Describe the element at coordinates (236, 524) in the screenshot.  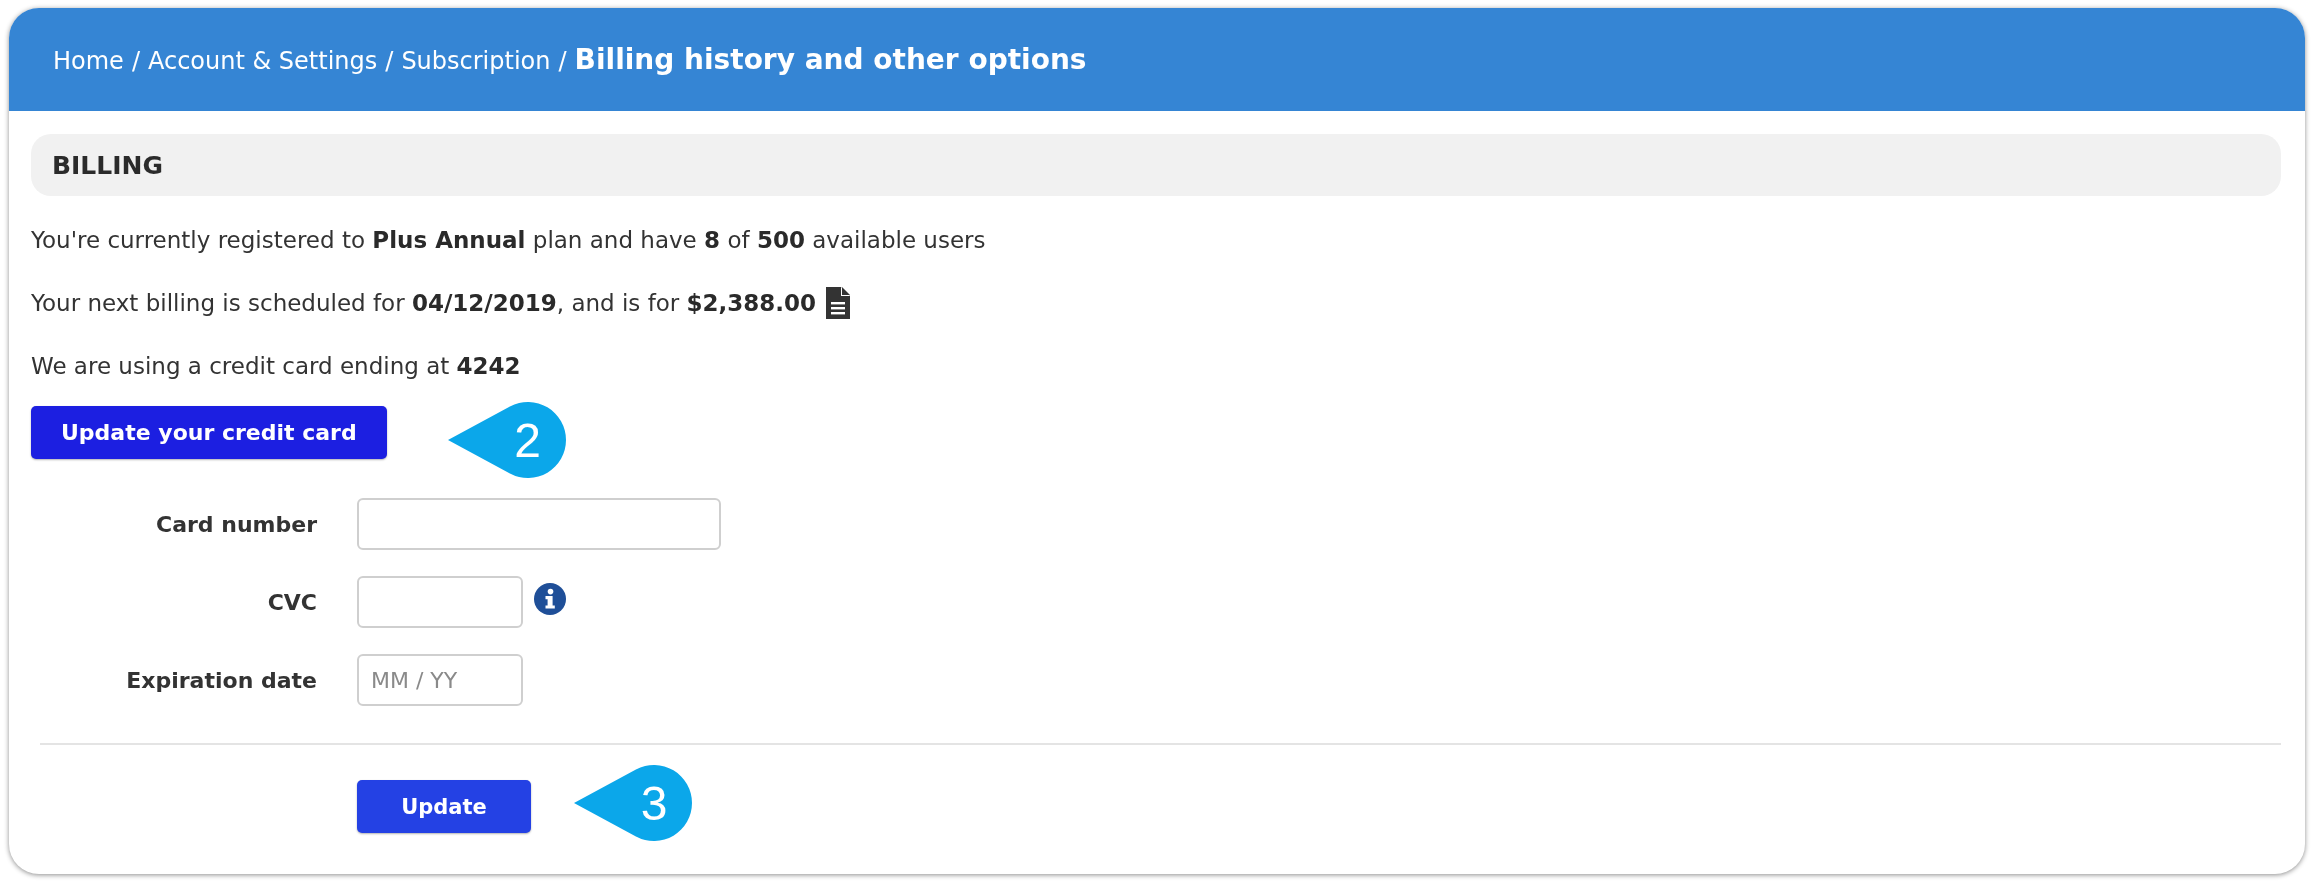
I see `field-label: Card number` at that location.